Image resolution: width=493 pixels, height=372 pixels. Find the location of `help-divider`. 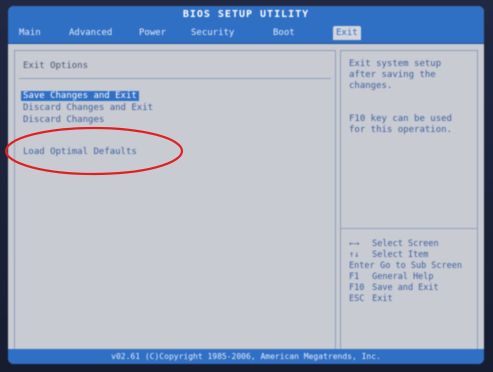

help-divider is located at coordinates (409, 228).